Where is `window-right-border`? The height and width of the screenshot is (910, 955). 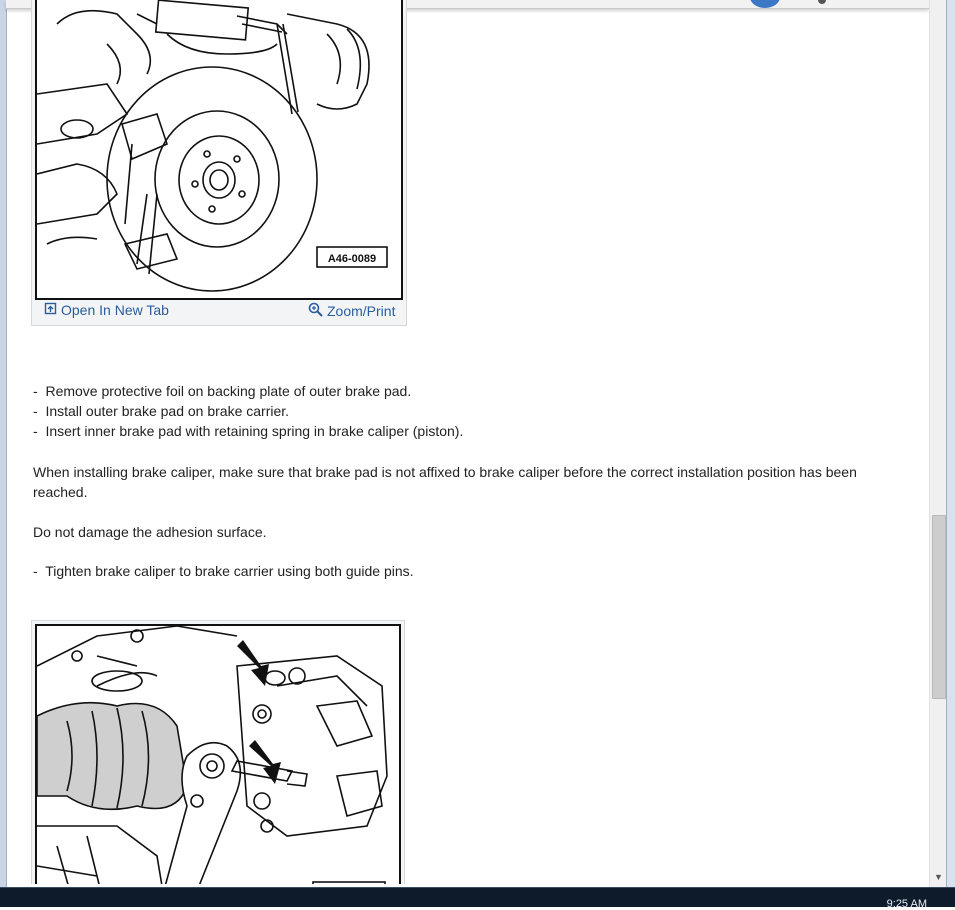
window-right-border is located at coordinates (950, 443).